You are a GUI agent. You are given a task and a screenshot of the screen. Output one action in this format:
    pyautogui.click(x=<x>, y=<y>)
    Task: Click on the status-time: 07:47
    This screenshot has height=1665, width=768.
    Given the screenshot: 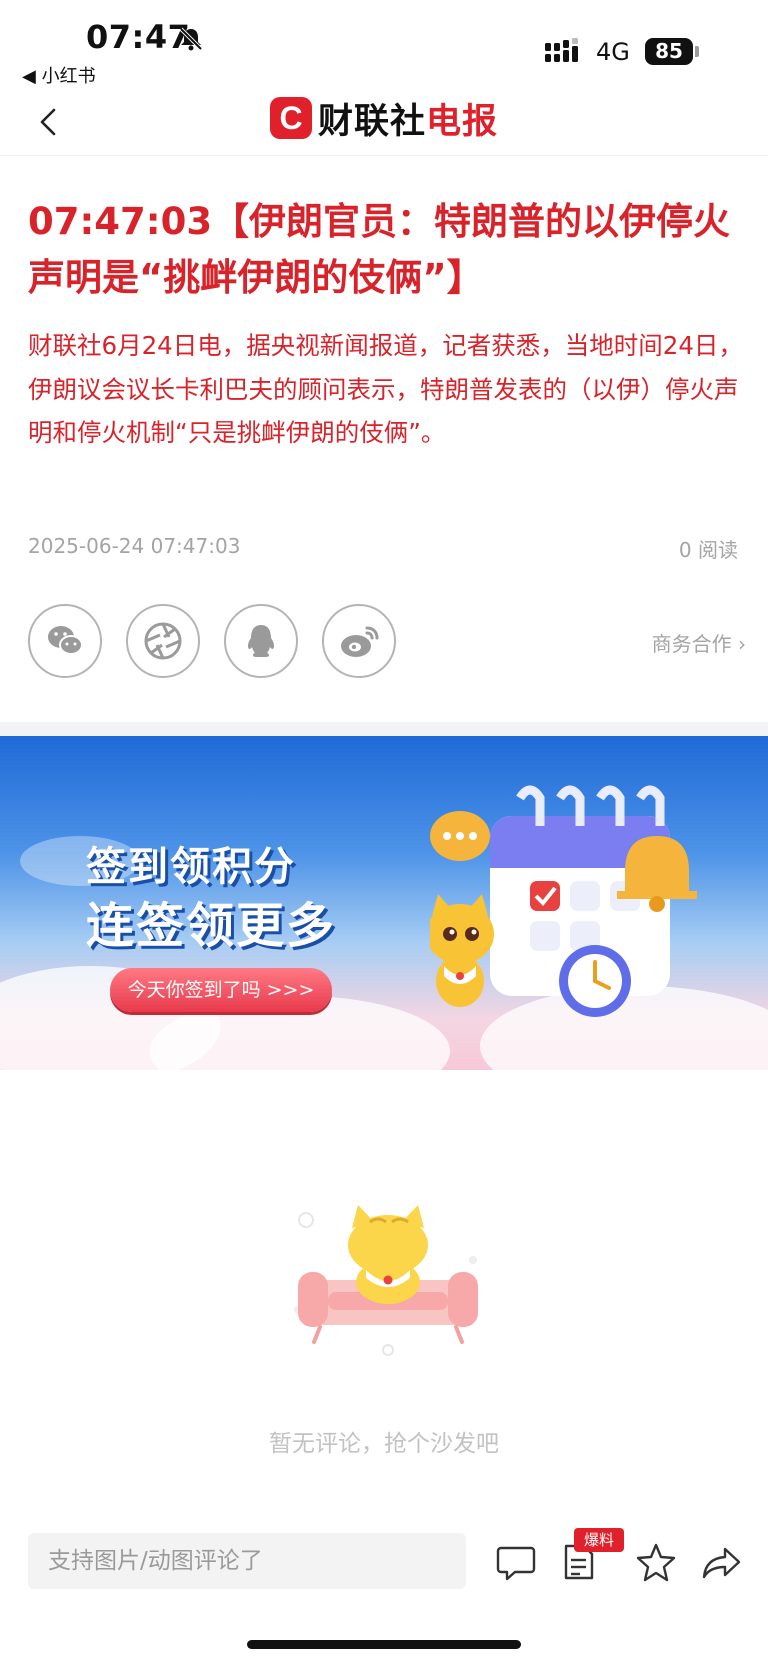 What is the action you would take?
    pyautogui.click(x=138, y=37)
    